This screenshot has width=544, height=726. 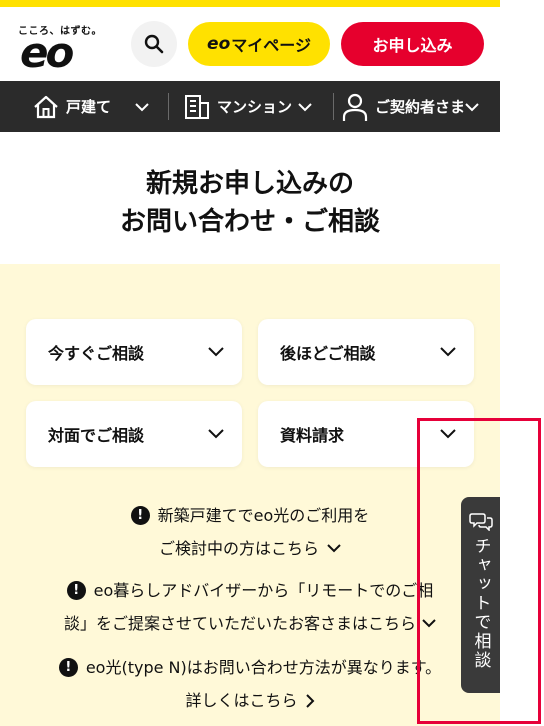 What do you see at coordinates (480, 603) in the screenshot?
I see `chat-tab-label: チャットで相談` at bounding box center [480, 603].